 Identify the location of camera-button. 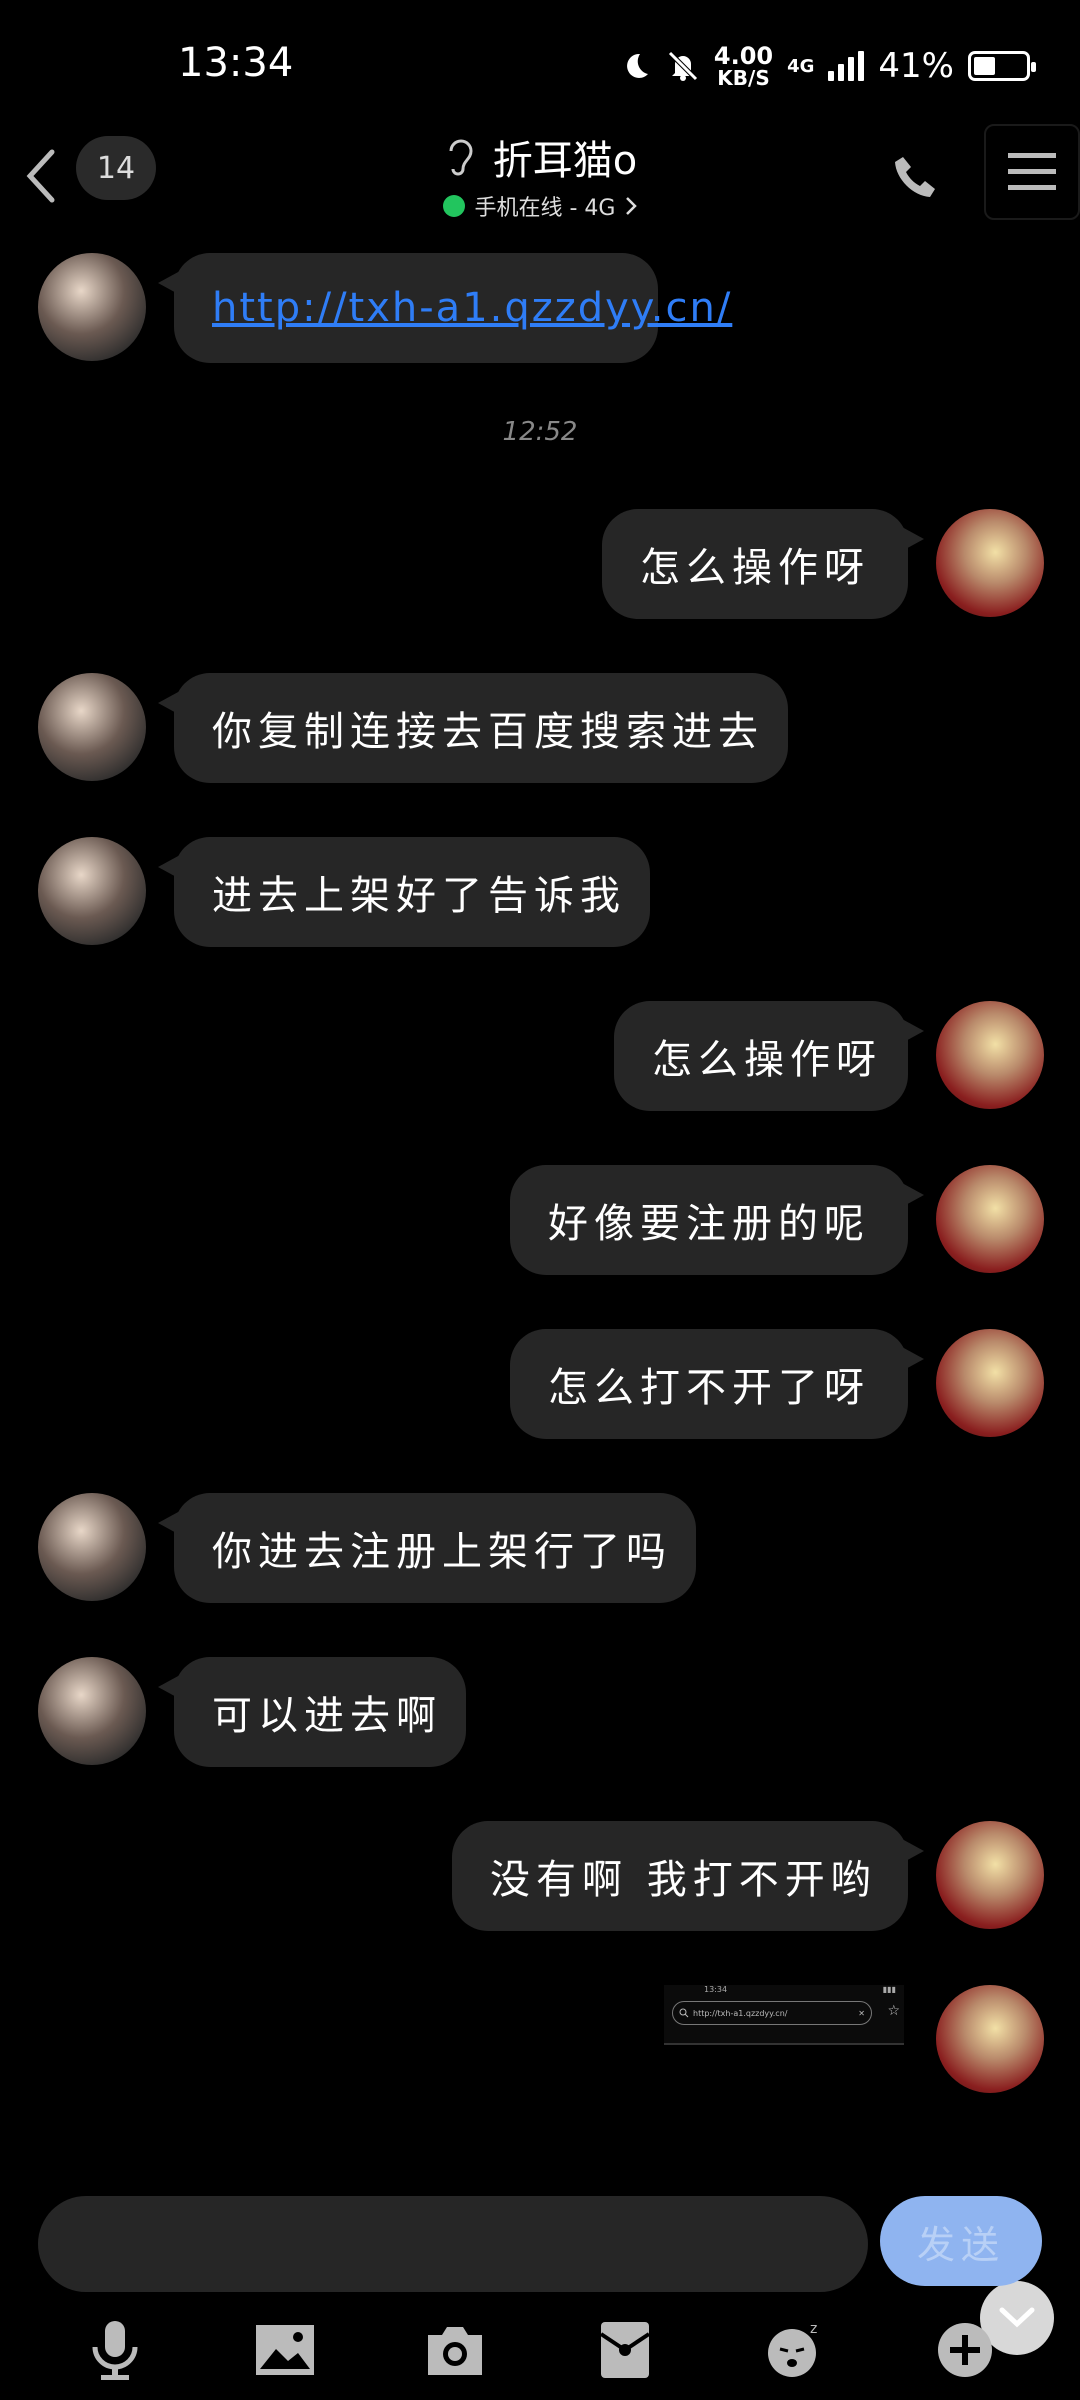
(455, 2350).